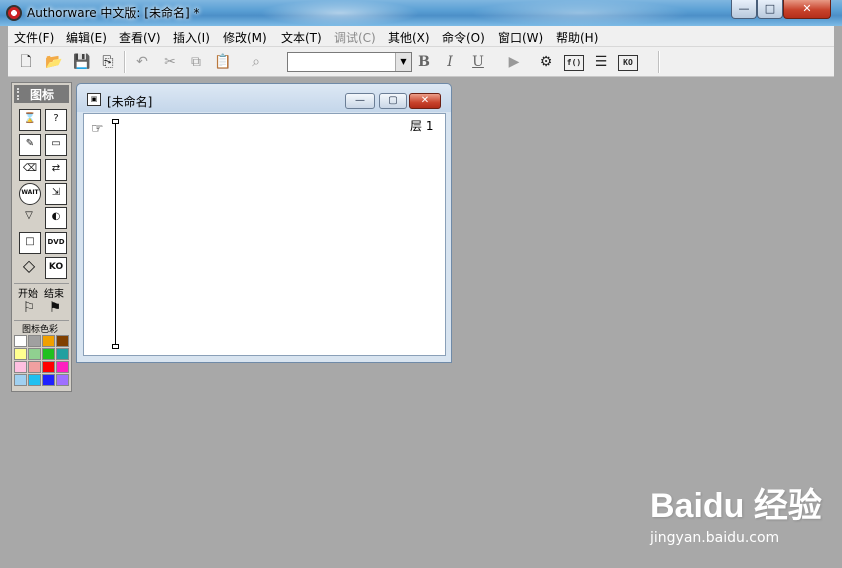 This screenshot has height=568, width=842. I want to click on bold-button: B, so click(424, 62).